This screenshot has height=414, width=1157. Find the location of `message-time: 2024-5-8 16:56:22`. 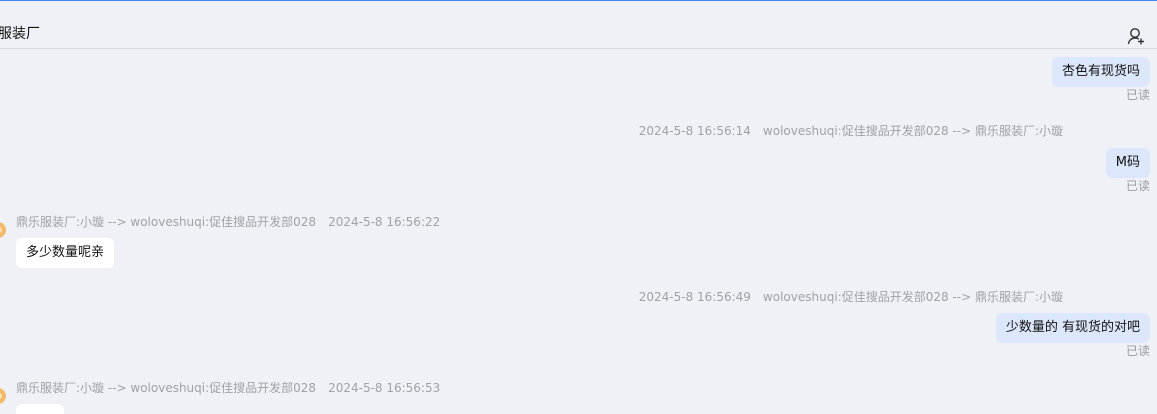

message-time: 2024-5-8 16:56:22 is located at coordinates (384, 222).